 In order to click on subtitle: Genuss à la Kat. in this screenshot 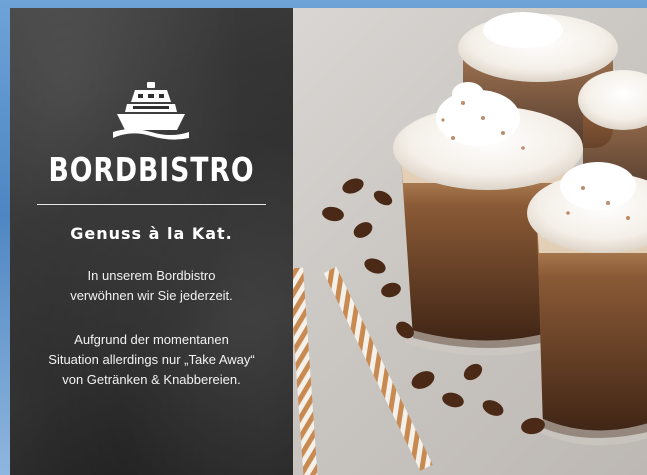, I will do `click(151, 233)`.